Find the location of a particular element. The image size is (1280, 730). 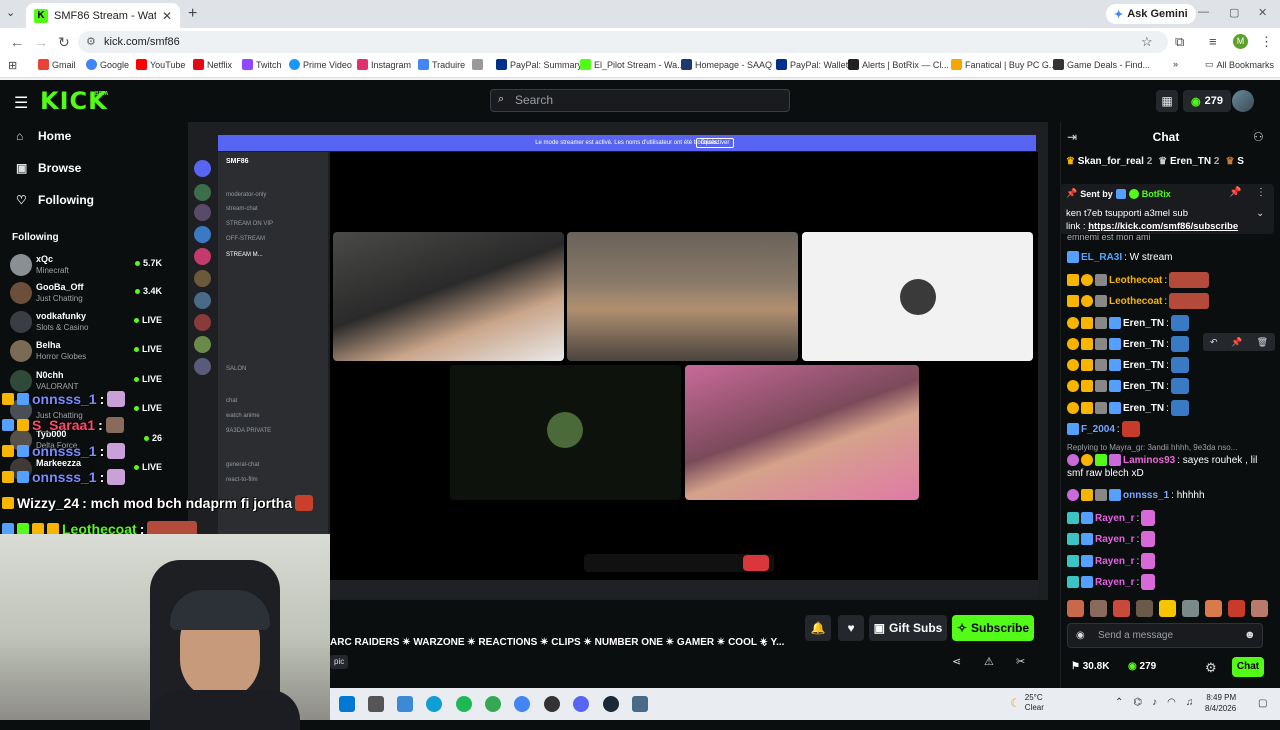

notification-icon: ▢ is located at coordinates (1262, 703).